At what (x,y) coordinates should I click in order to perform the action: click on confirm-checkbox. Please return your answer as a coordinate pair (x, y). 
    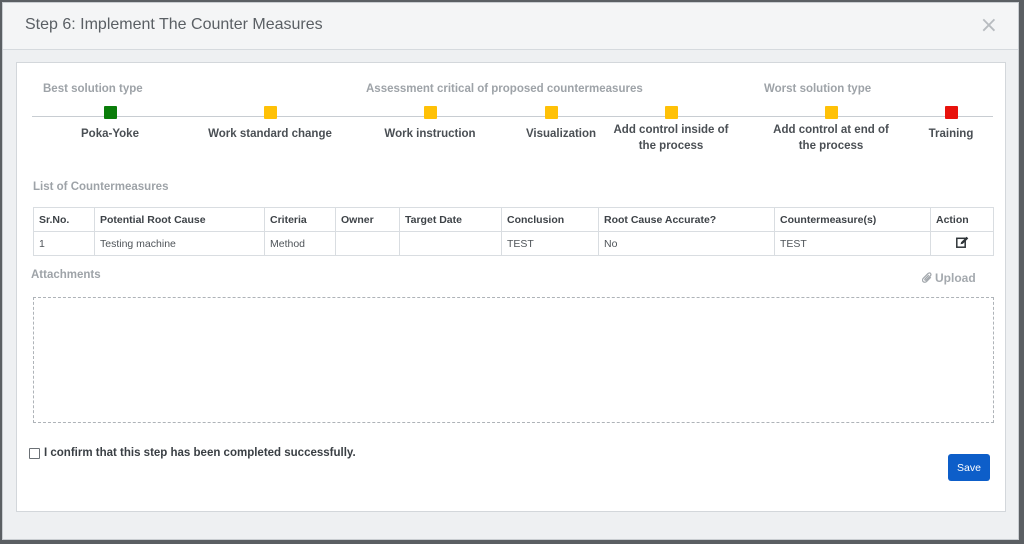
    Looking at the image, I should click on (34, 453).